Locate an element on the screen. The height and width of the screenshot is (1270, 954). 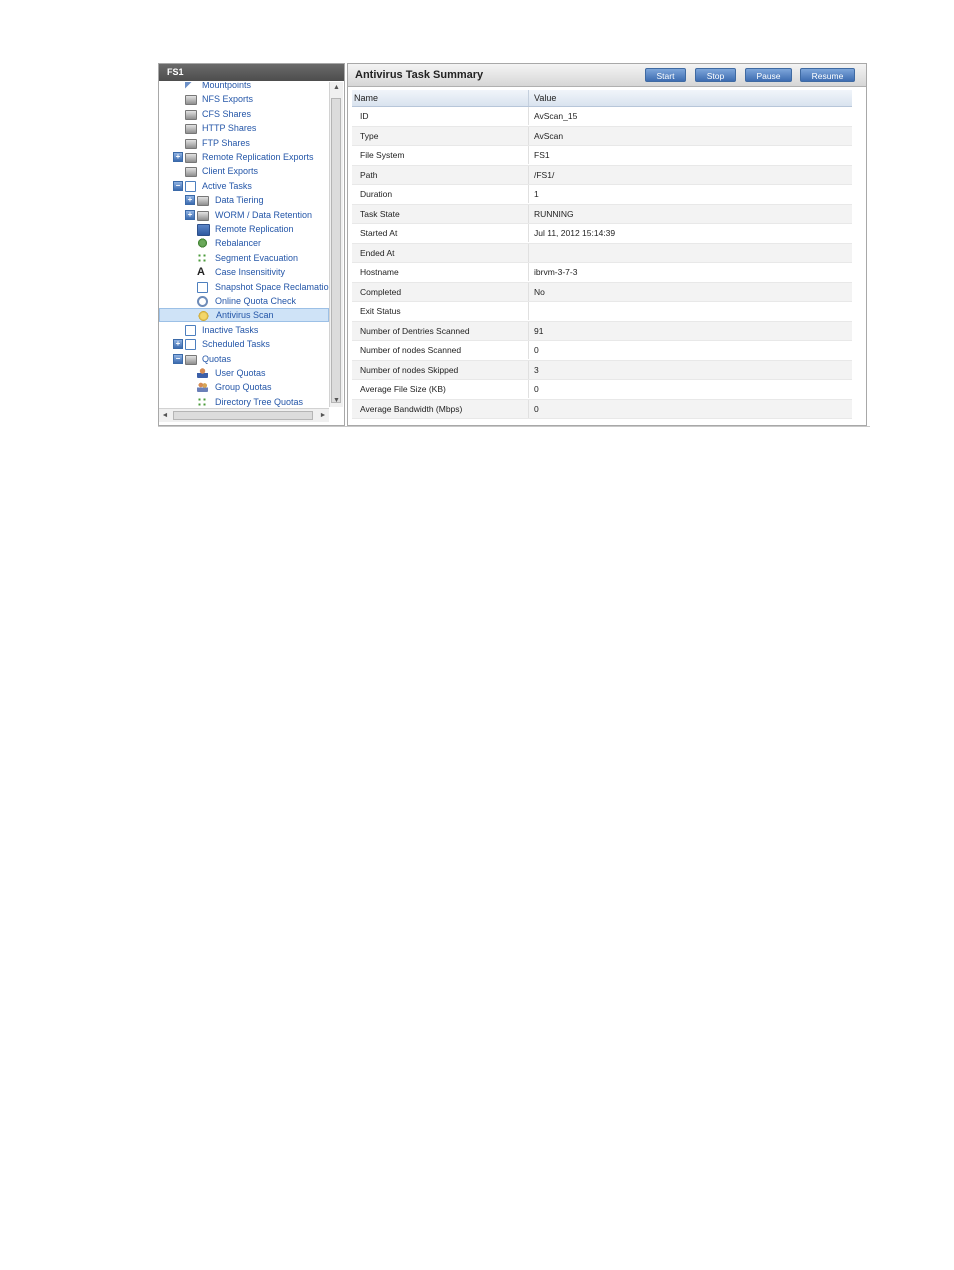
tree-item: Rebalancer is located at coordinates (244, 243).